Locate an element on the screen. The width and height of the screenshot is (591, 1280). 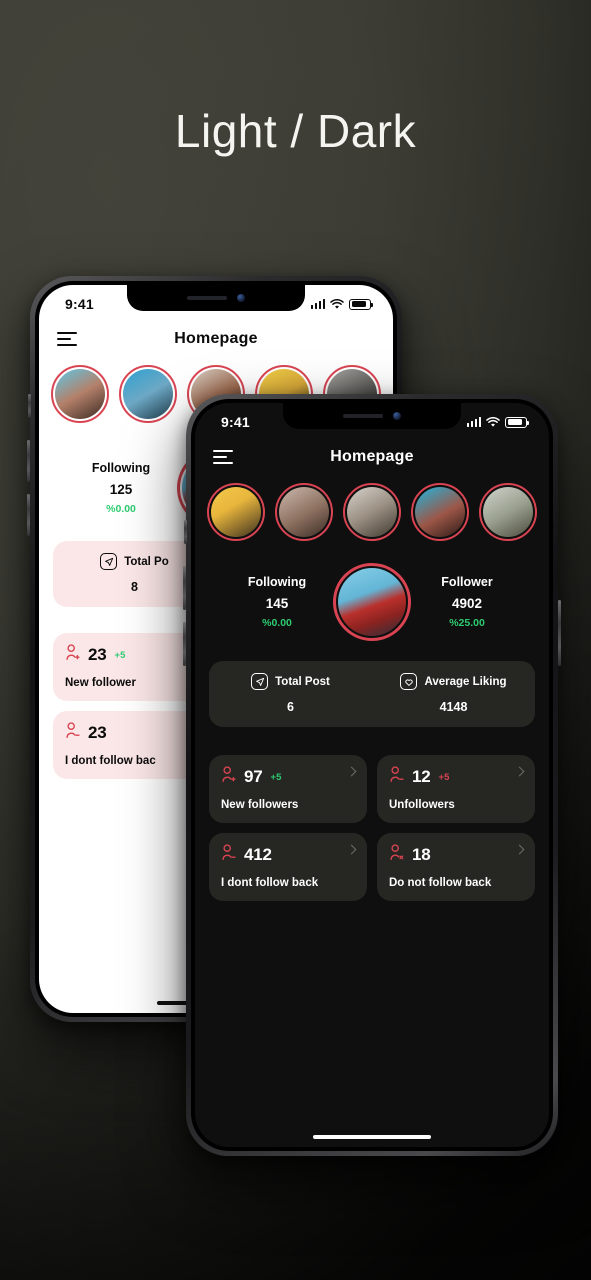
summary-card: Total Post 6 Average Liking 4148 is located at coordinates (372, 694).